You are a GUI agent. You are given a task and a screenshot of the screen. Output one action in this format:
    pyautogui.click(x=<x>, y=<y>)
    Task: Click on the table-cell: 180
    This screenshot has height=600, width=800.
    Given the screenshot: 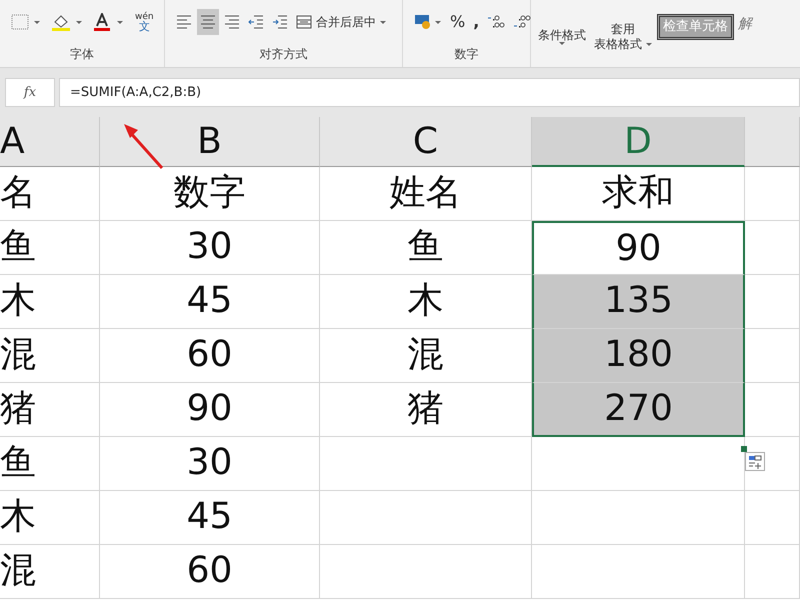 What is the action you would take?
    pyautogui.click(x=638, y=356)
    